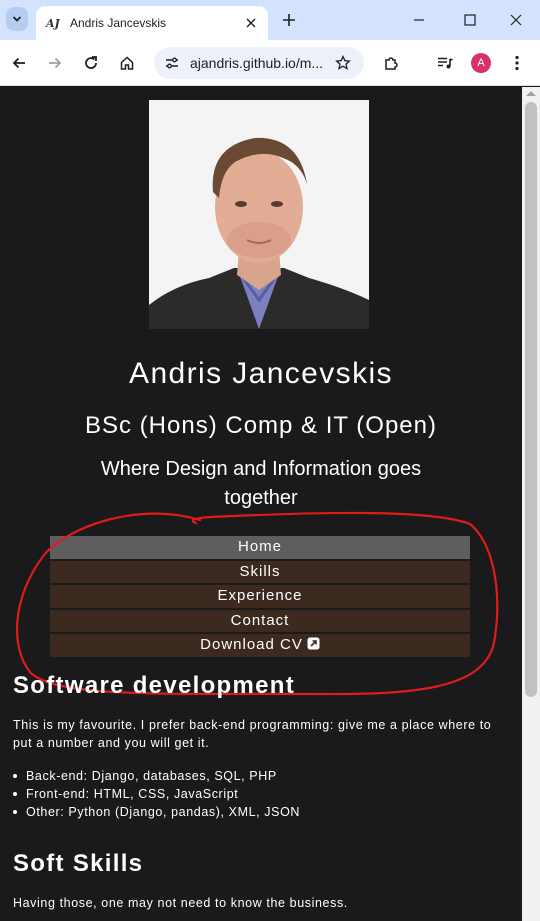 The image size is (540, 921). What do you see at coordinates (53, 23) in the screenshot?
I see `site-favicon: AJ` at bounding box center [53, 23].